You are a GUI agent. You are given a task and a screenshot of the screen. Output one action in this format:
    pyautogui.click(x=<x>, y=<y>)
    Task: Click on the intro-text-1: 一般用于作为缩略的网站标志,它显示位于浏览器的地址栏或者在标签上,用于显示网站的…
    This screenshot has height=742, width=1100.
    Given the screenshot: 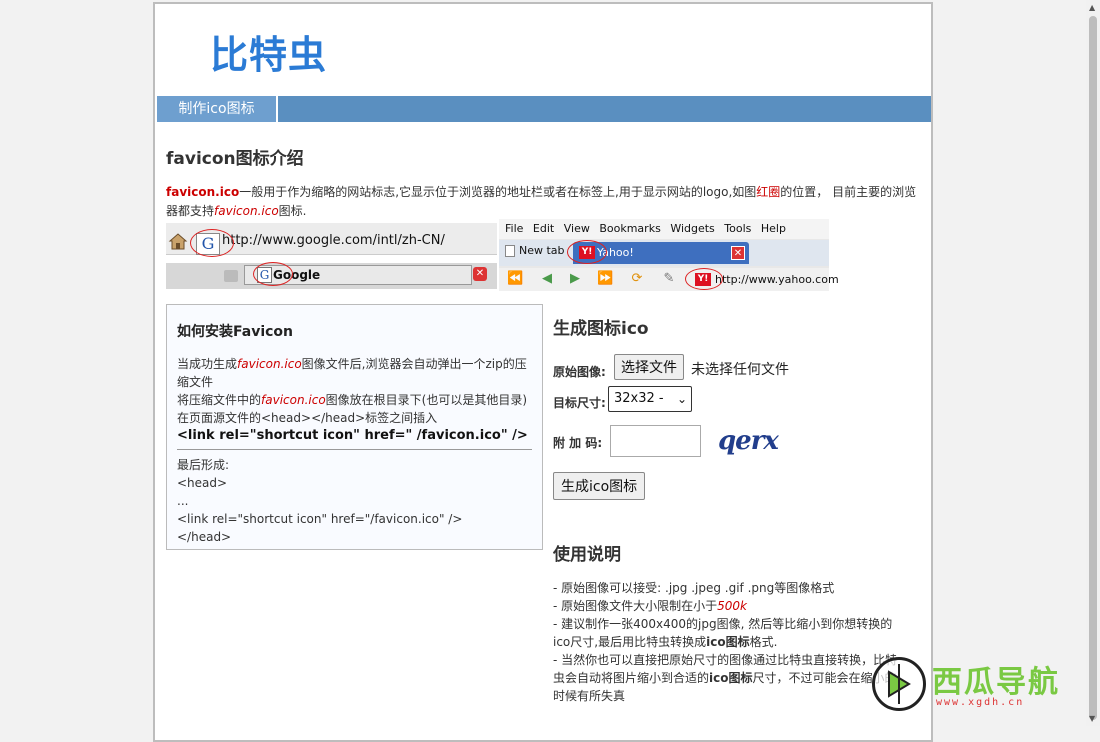 What is the action you would take?
    pyautogui.click(x=498, y=192)
    